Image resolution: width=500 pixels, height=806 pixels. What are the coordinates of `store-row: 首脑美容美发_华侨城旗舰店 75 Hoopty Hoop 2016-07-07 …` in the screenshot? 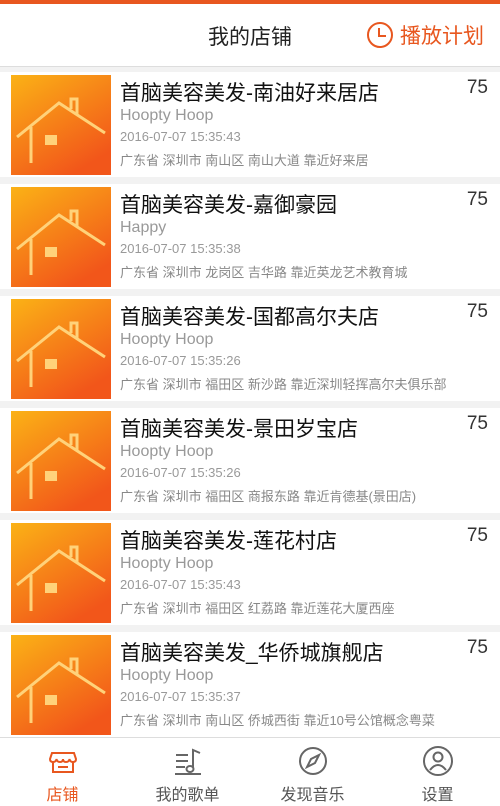 It's located at (250, 684).